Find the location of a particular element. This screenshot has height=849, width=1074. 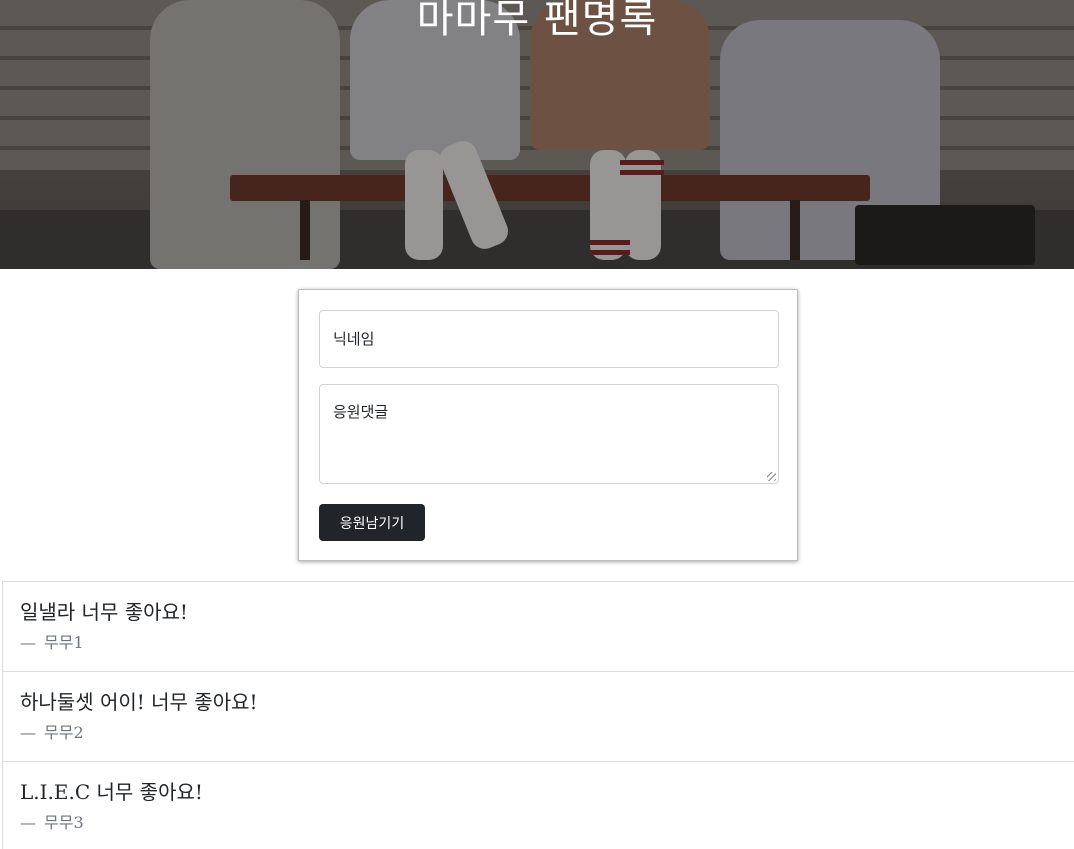

comment-author: — 무무2 is located at coordinates (547, 731).